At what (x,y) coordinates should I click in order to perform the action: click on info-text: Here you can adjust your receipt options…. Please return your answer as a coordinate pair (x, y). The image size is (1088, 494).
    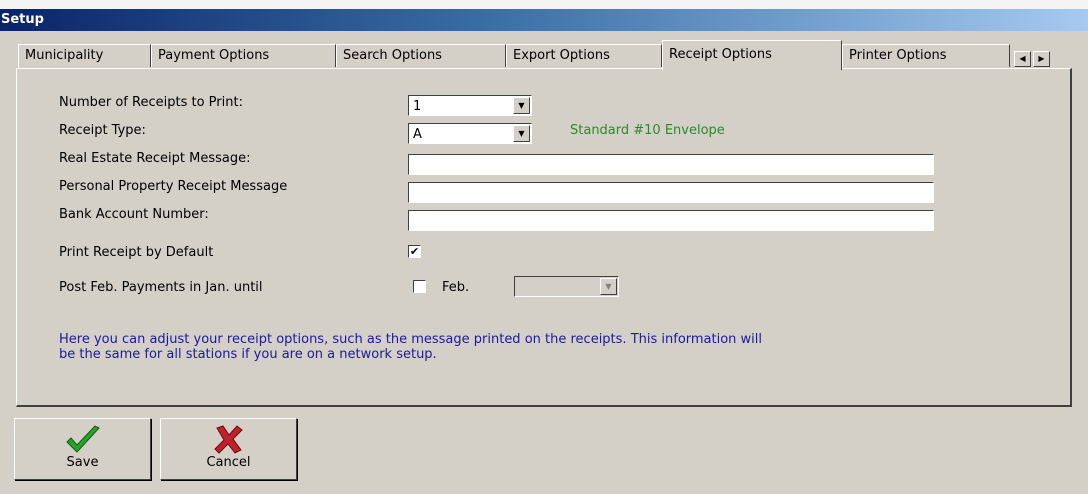
    Looking at the image, I should click on (411, 347).